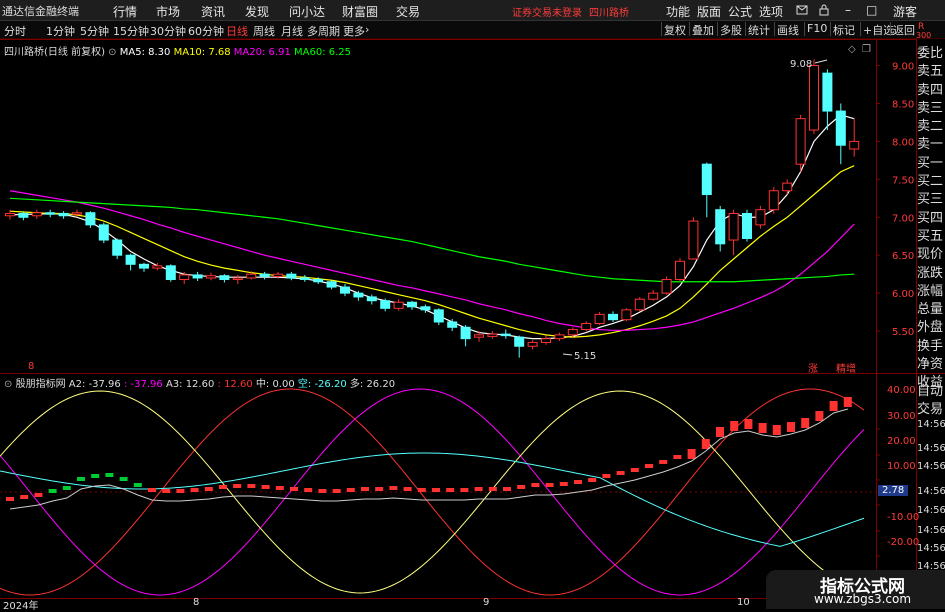 This screenshot has width=945, height=612. I want to click on sidebar-item: 买二, so click(931, 182).